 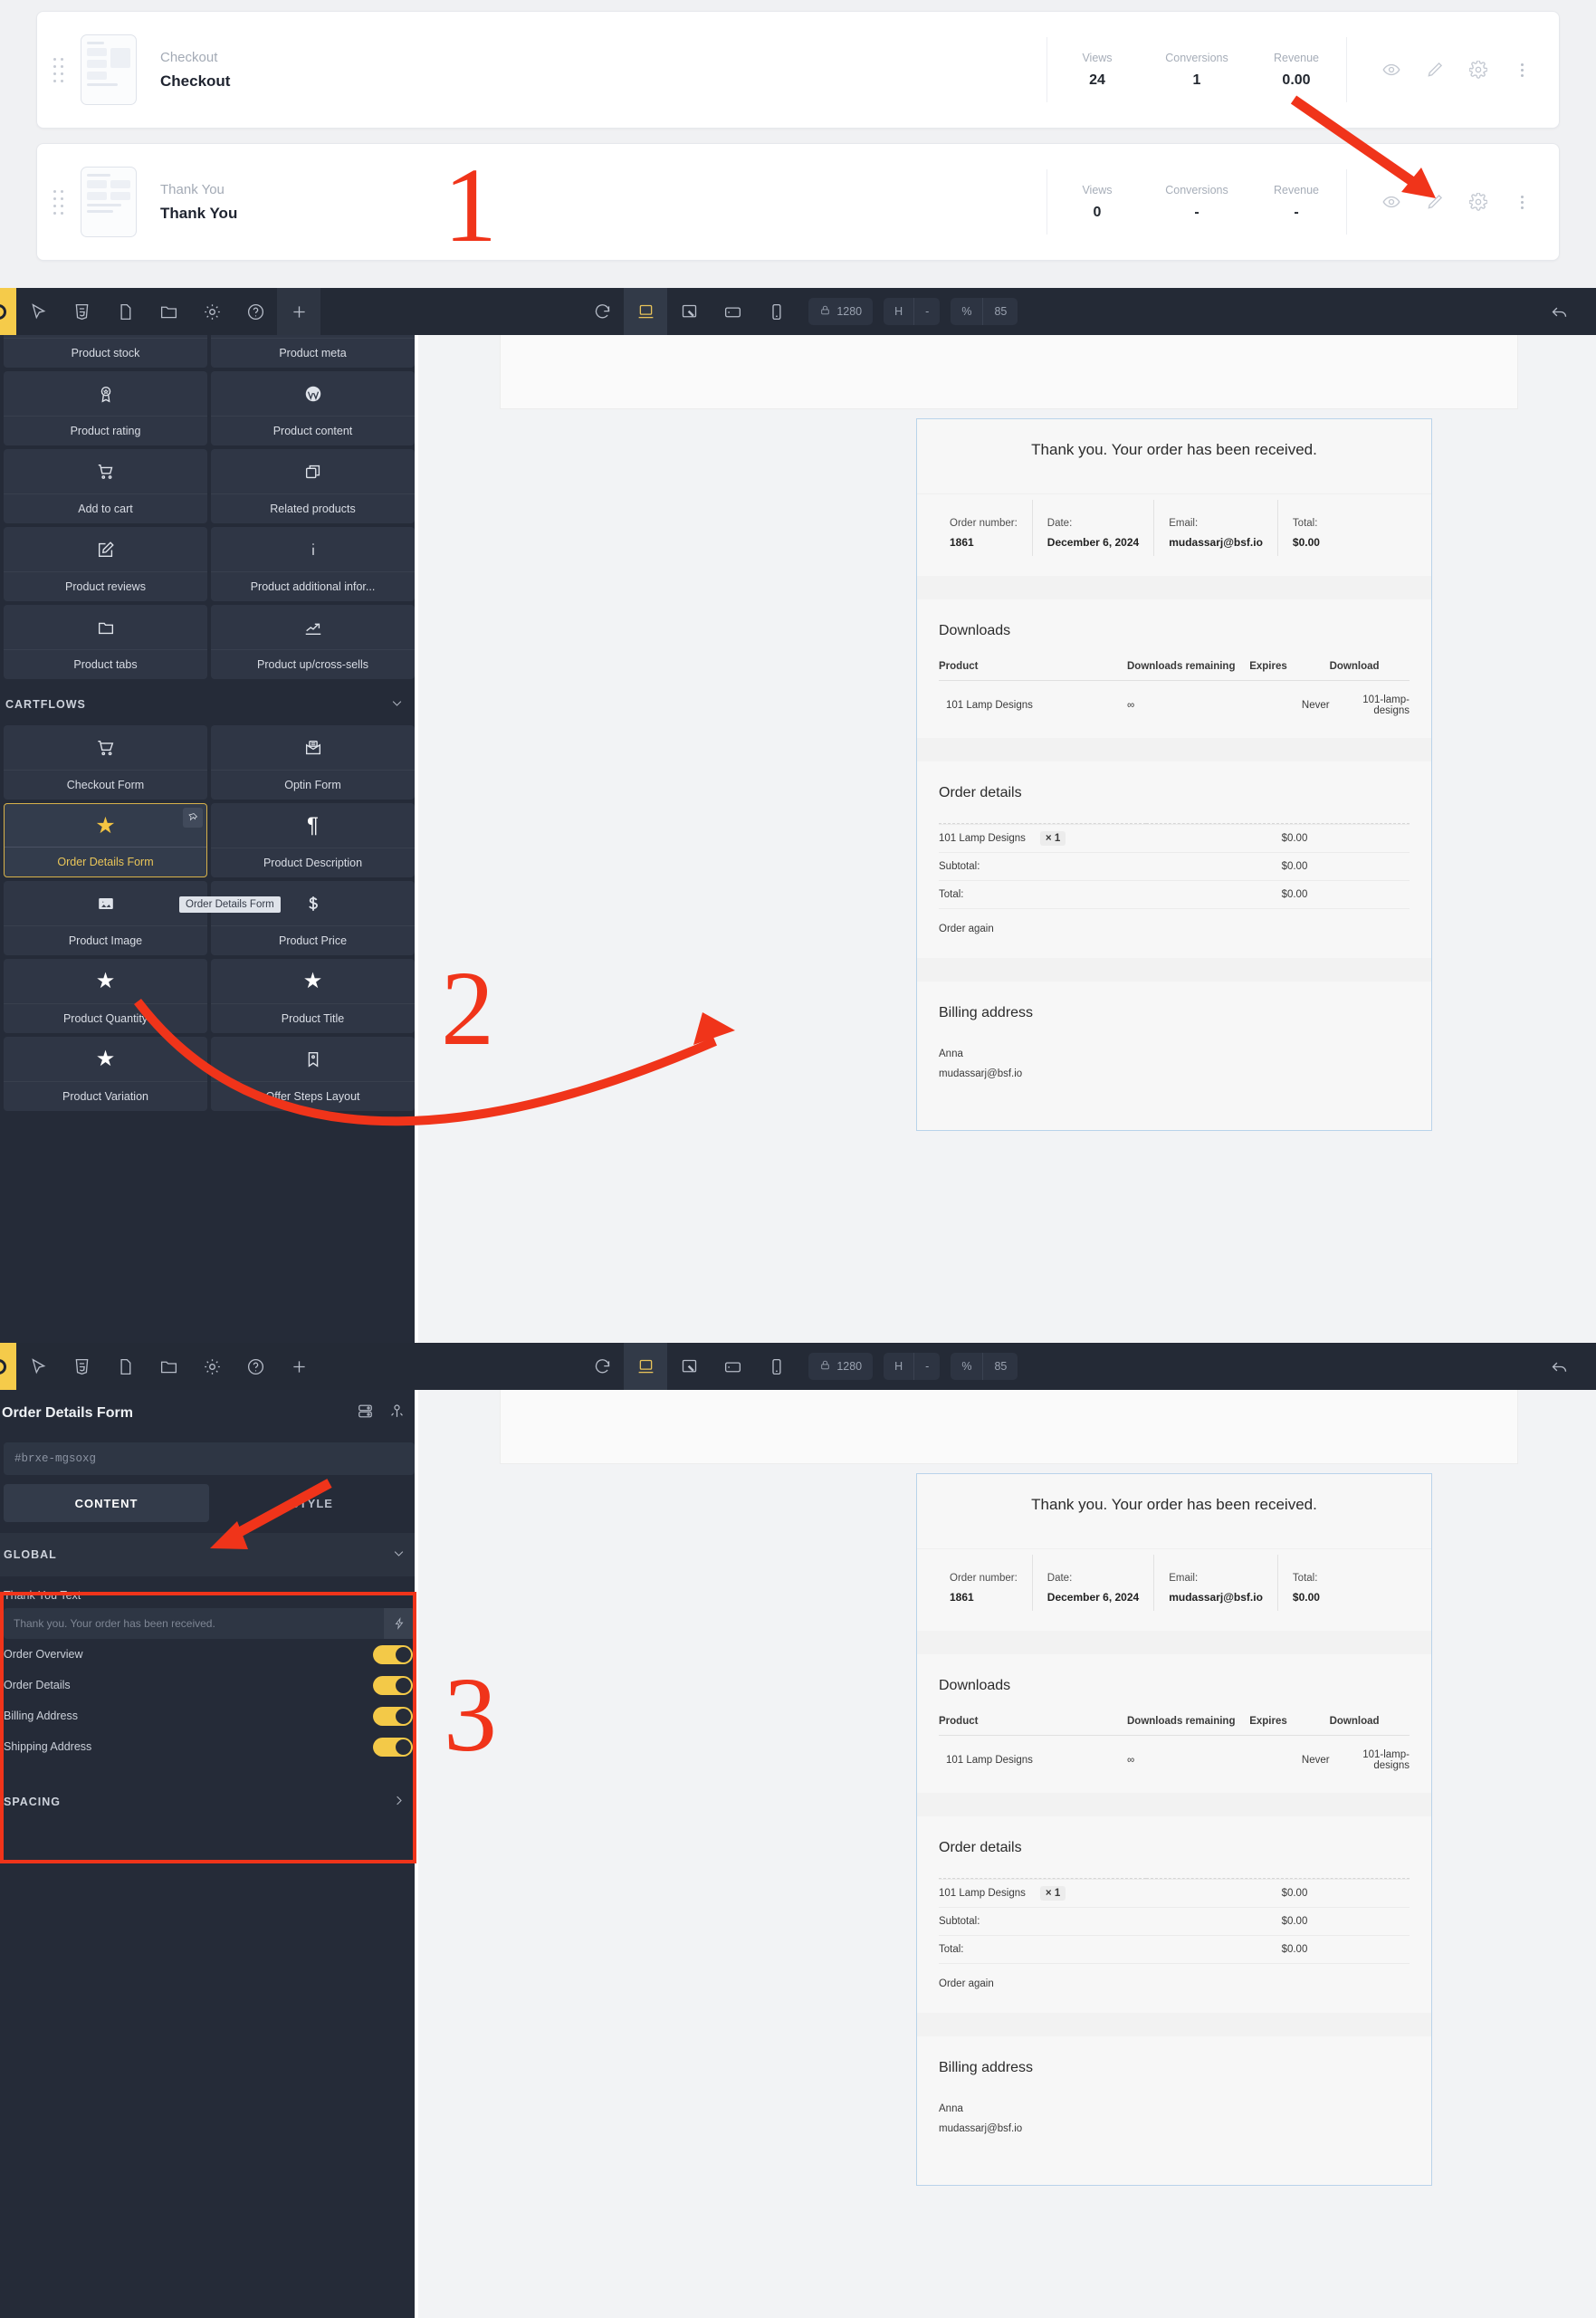 I want to click on wordpress-icon, so click(x=313, y=394).